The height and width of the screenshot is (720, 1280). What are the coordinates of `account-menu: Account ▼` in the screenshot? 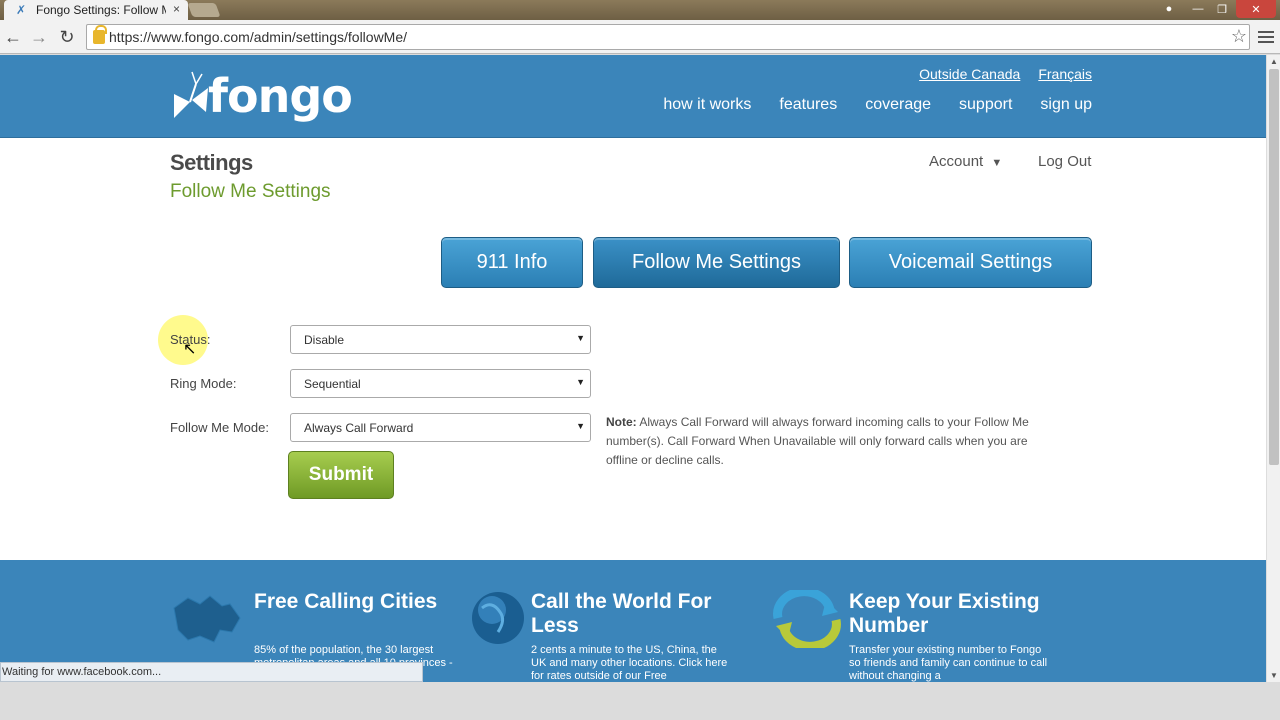 It's located at (965, 161).